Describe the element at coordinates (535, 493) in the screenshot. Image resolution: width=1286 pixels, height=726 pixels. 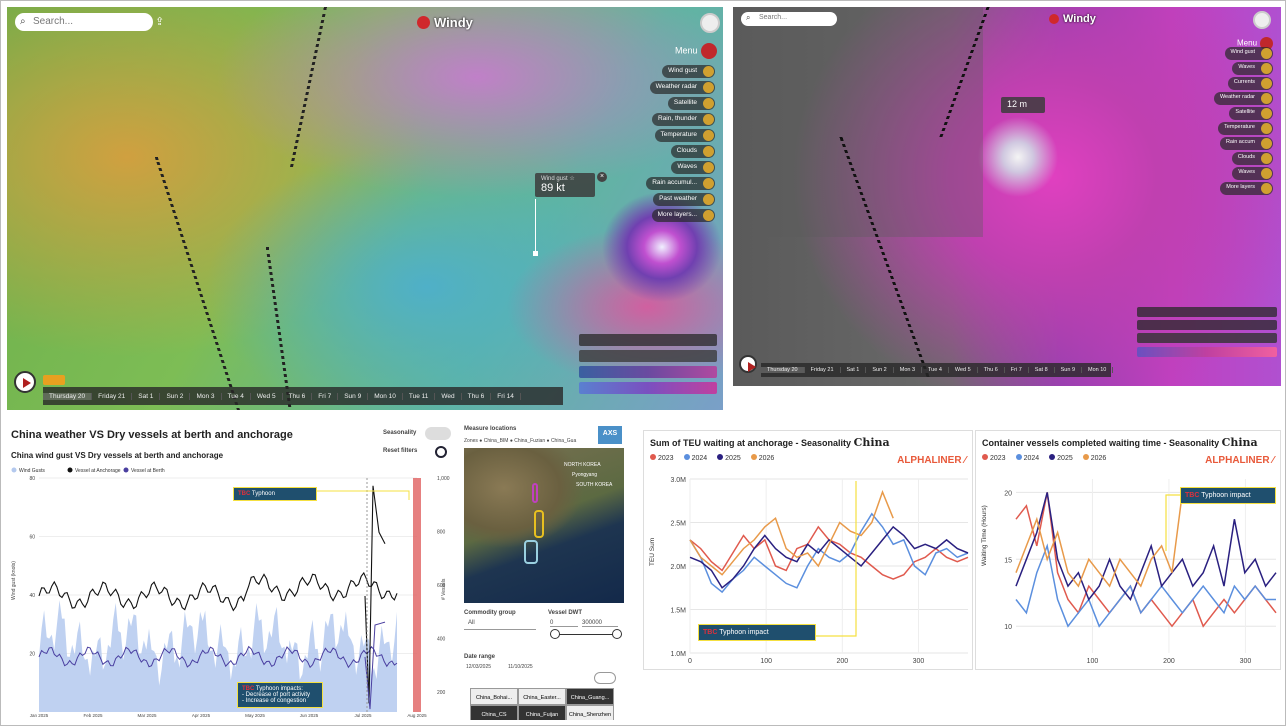
I see `zone-bohai` at that location.